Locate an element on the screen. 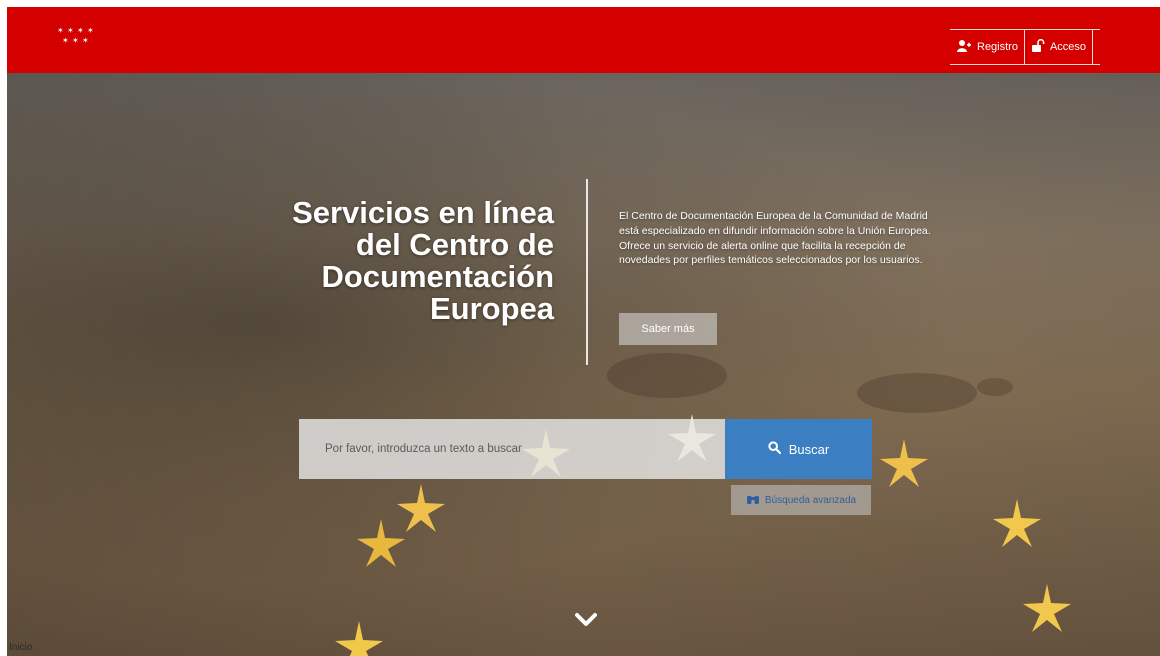  advanced-search-button: Búsqueda avanzada is located at coordinates (801, 500).